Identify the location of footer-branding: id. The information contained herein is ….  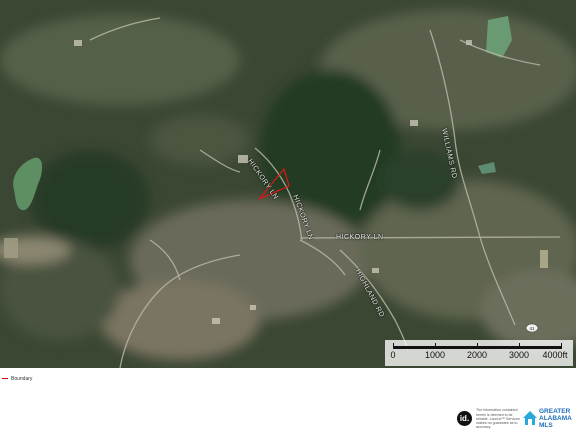
(513, 418).